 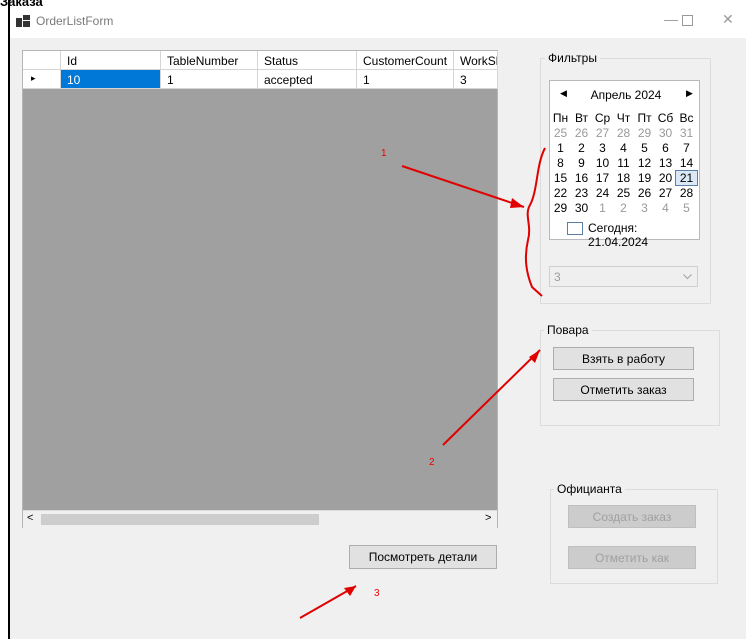 I want to click on annotation-label-2: 2, so click(x=432, y=462).